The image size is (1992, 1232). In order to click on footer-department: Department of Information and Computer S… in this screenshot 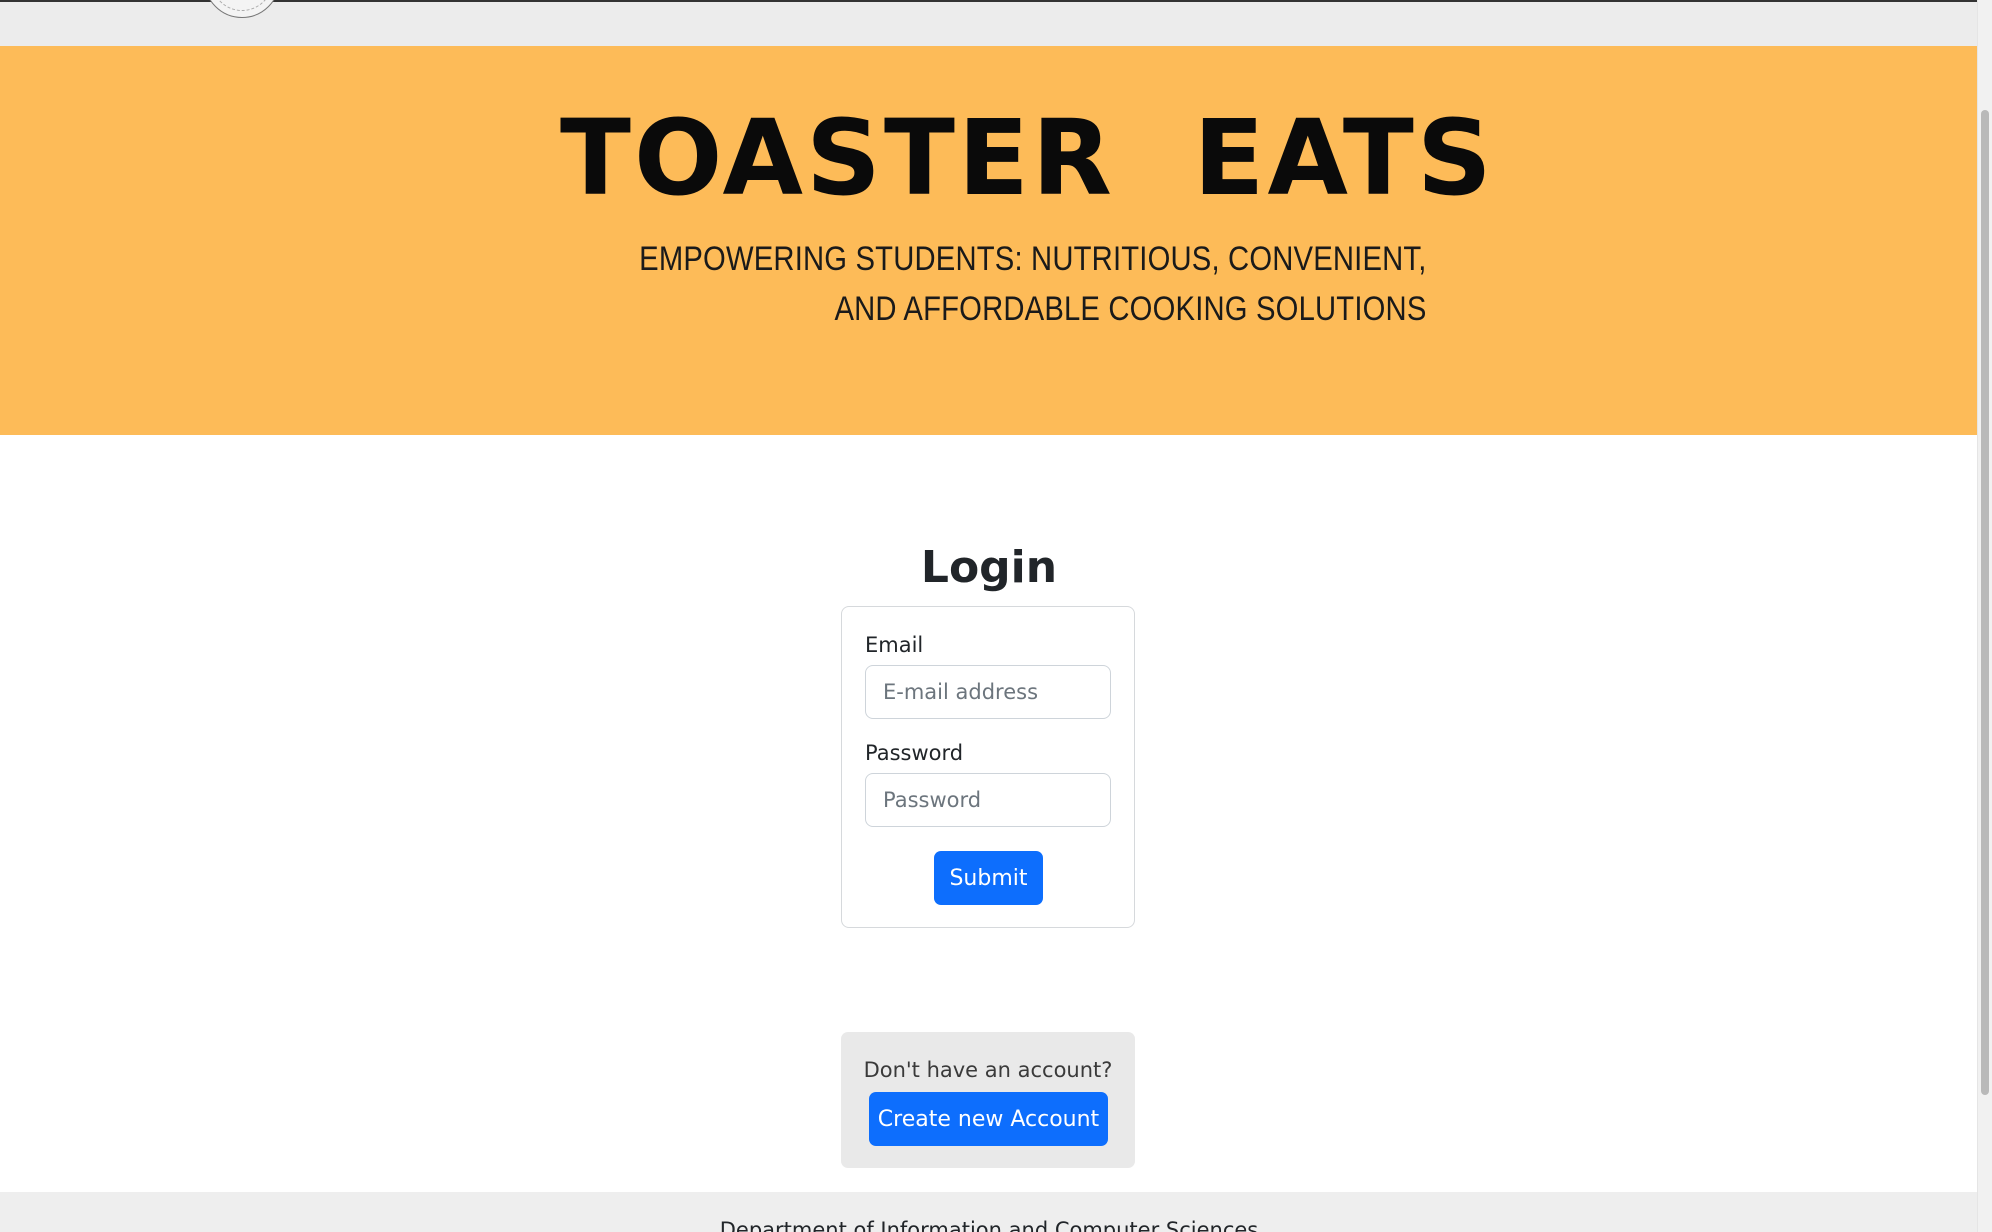, I will do `click(989, 1225)`.